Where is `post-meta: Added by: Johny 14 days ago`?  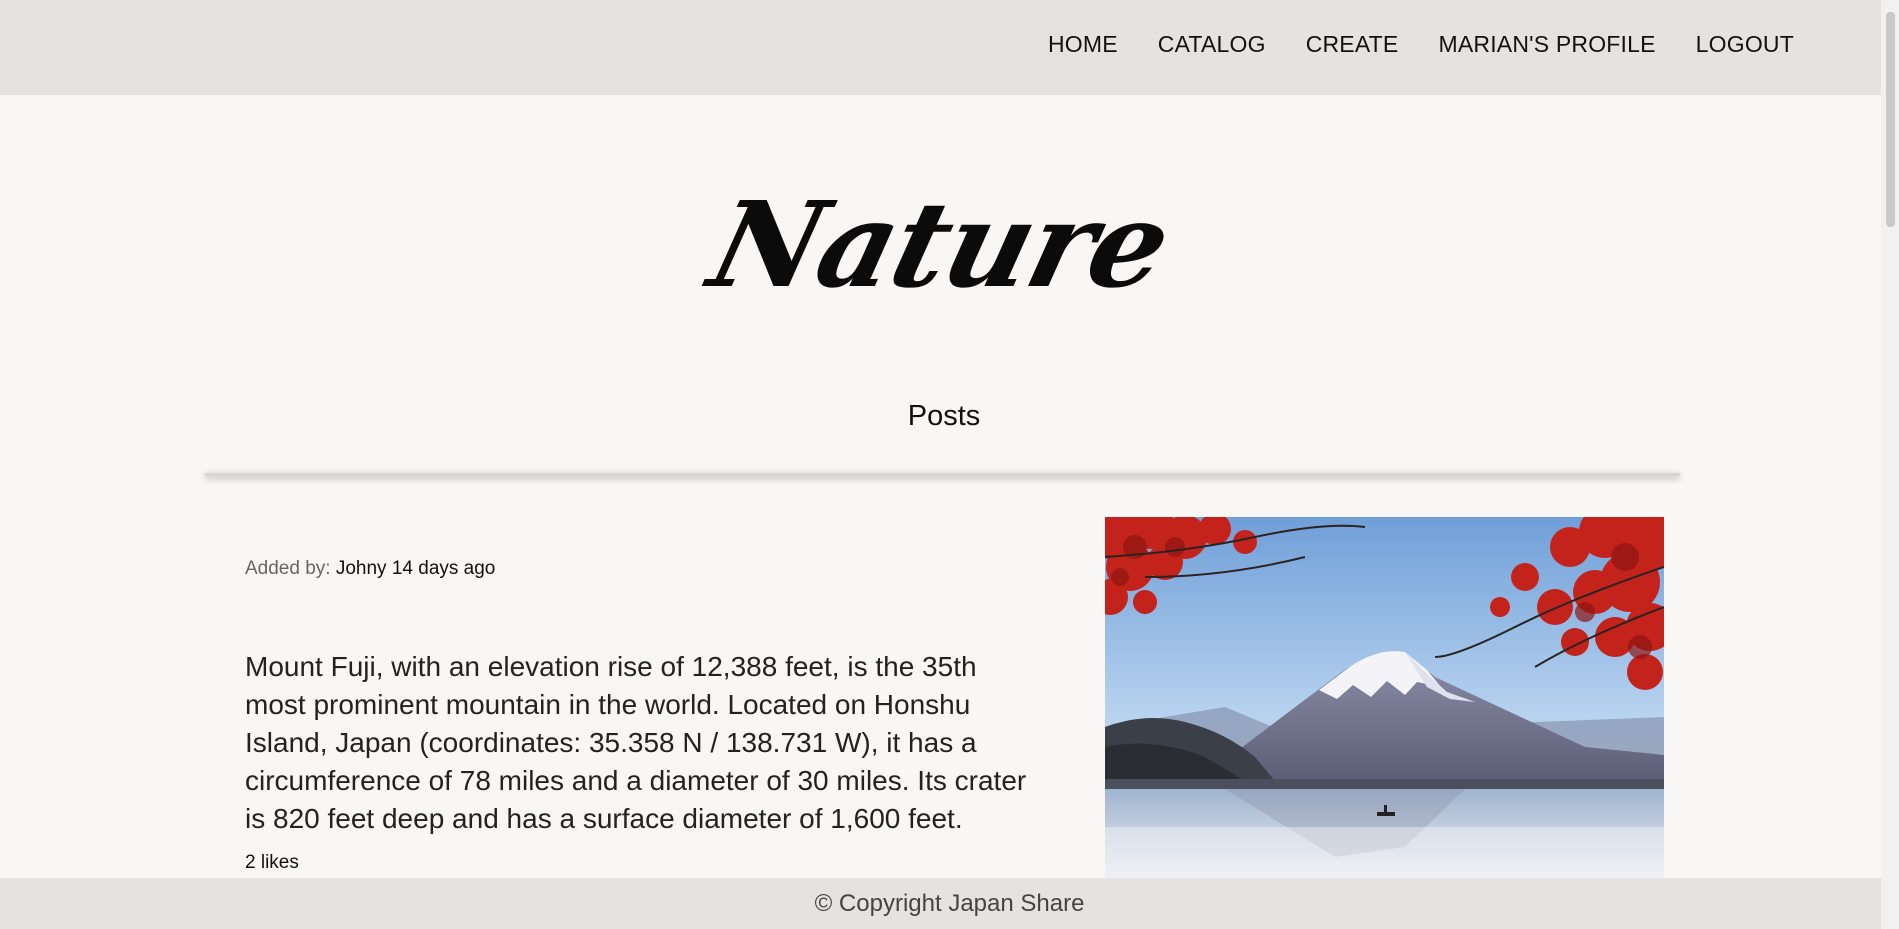
post-meta: Added by: Johny 14 days ago is located at coordinates (370, 569).